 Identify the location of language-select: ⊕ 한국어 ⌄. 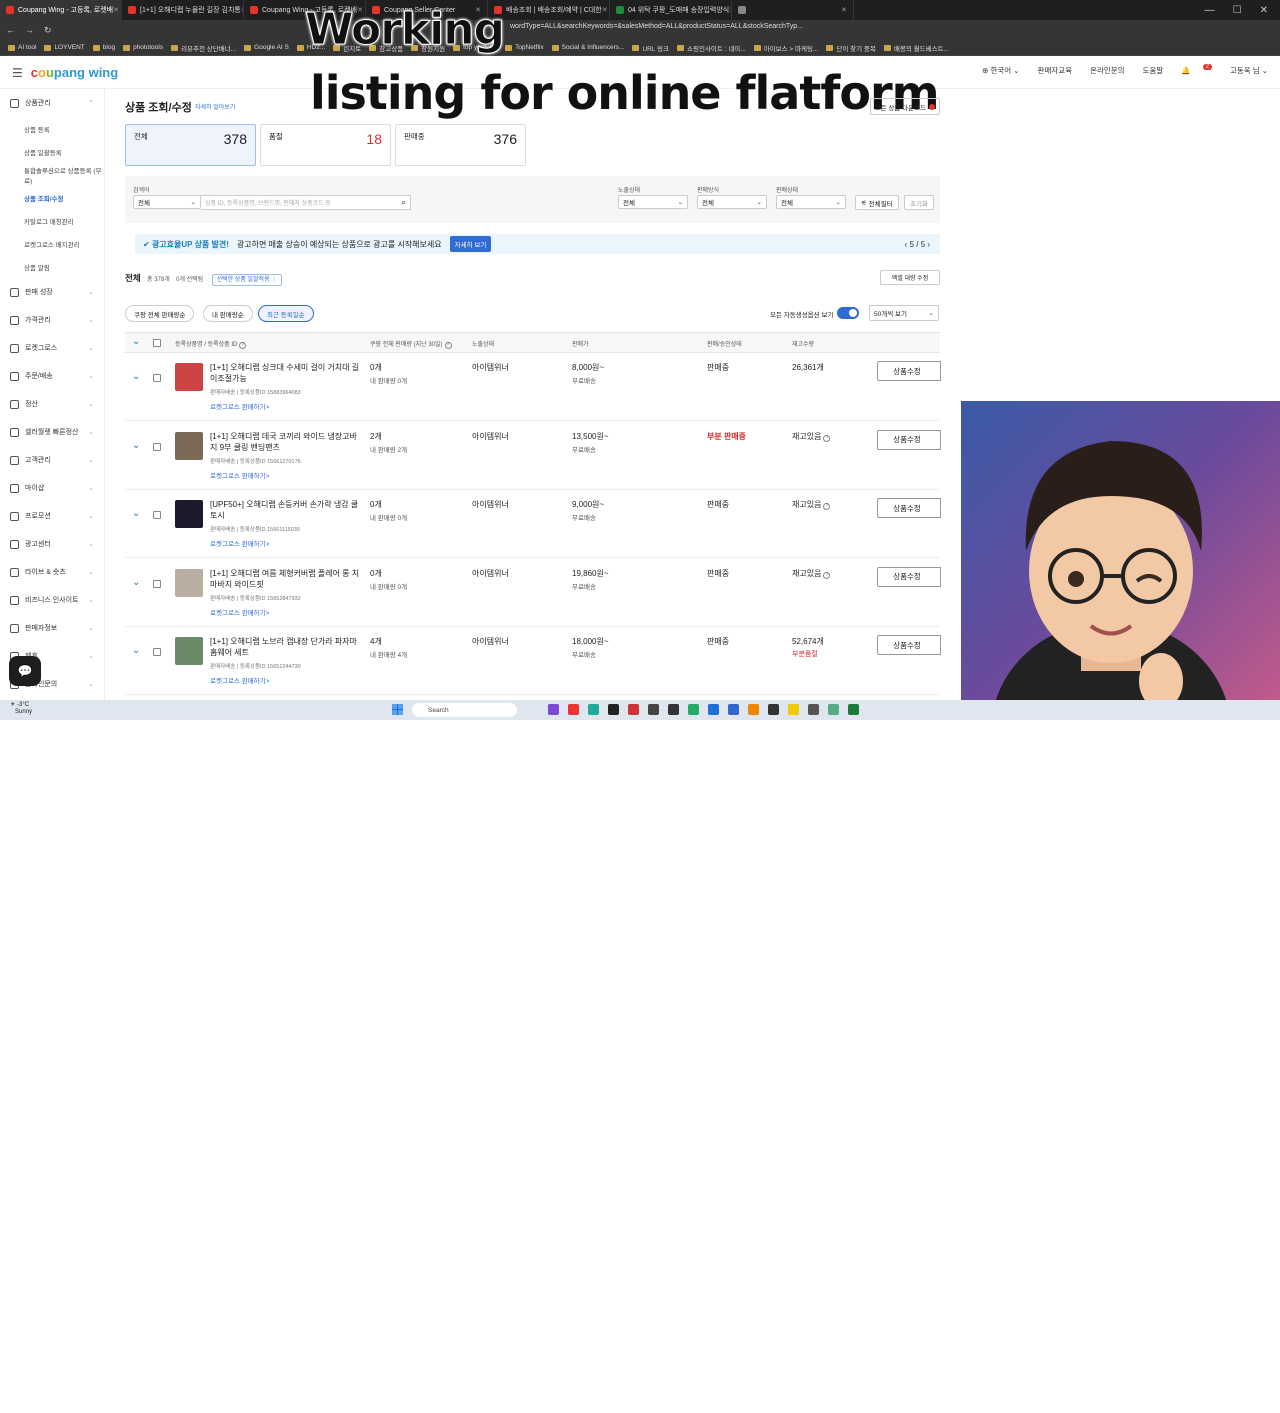
(1000, 70).